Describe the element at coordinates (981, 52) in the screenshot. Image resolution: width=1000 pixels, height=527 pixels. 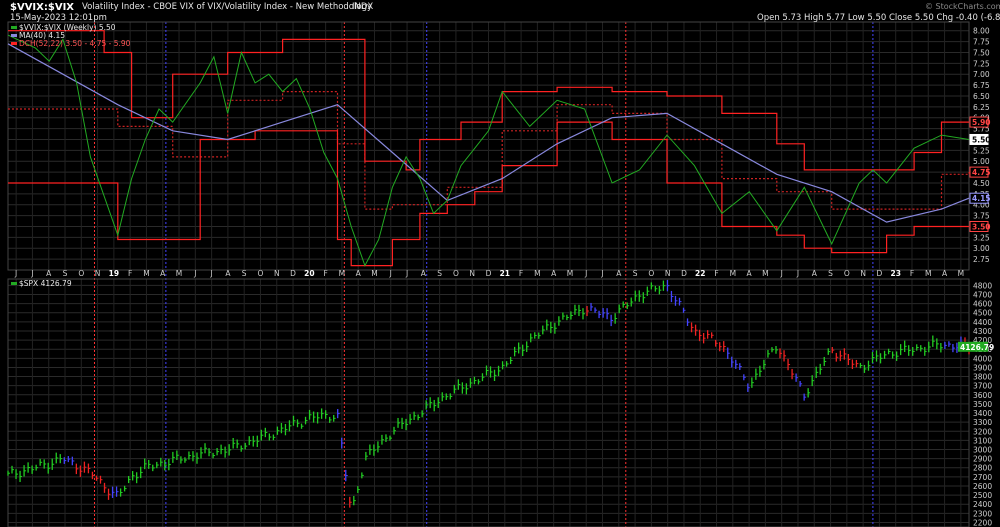
I see `y-tick-label-upper: 7.50` at that location.